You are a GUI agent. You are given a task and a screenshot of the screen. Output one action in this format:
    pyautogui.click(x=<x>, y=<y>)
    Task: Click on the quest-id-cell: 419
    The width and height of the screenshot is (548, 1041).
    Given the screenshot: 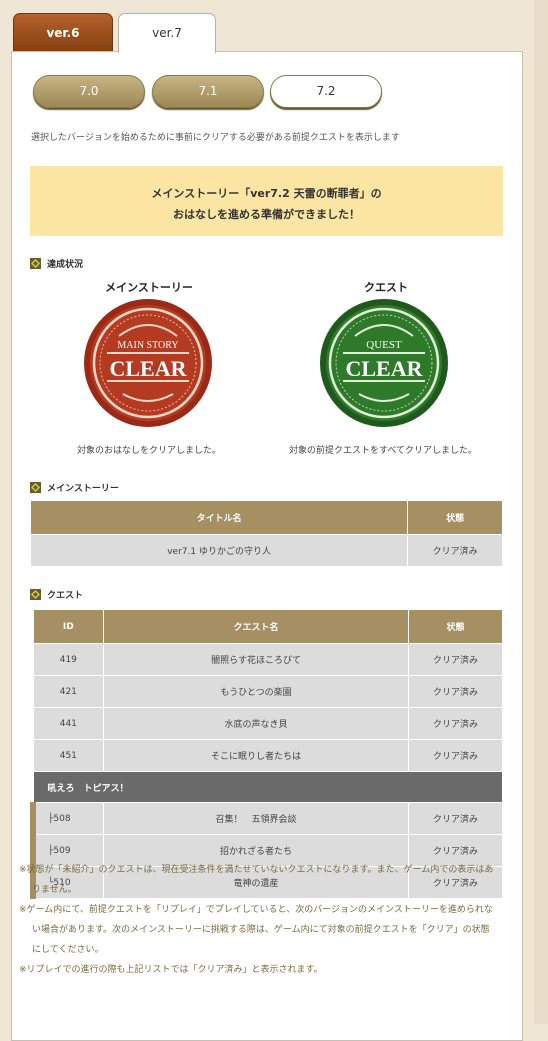 What is the action you would take?
    pyautogui.click(x=68, y=659)
    